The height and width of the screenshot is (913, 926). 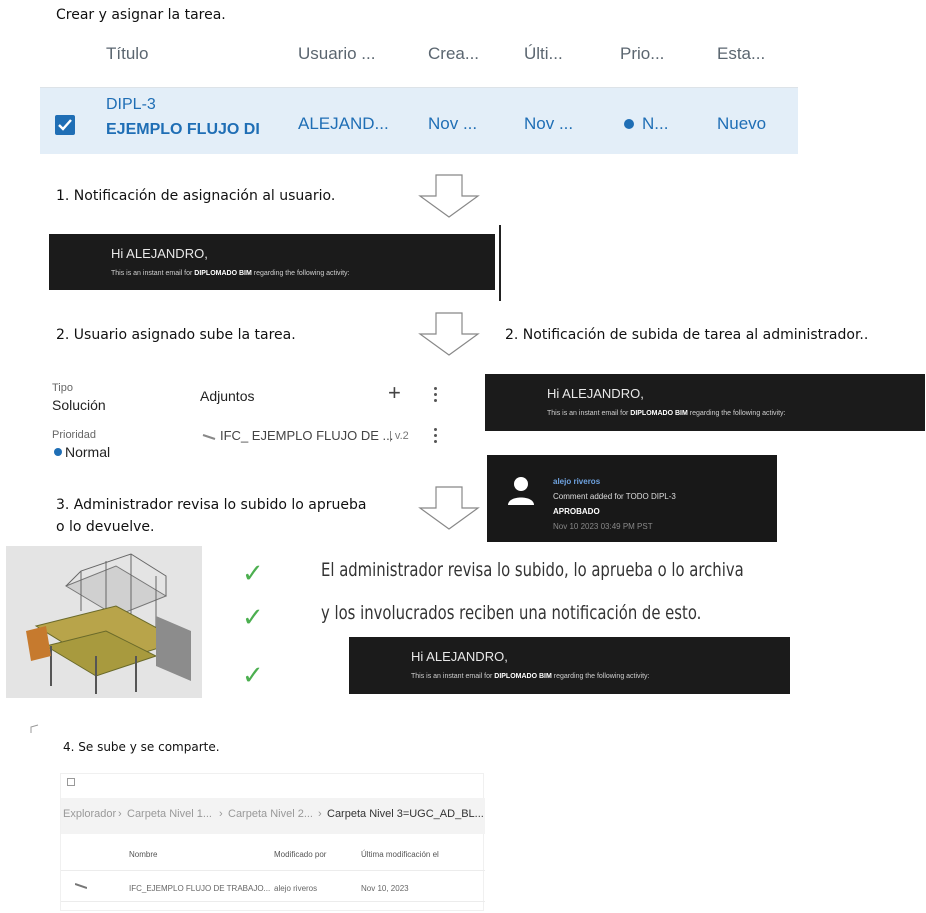 I want to click on task-name: EJEMPLO FLUJO DI, so click(x=183, y=130).